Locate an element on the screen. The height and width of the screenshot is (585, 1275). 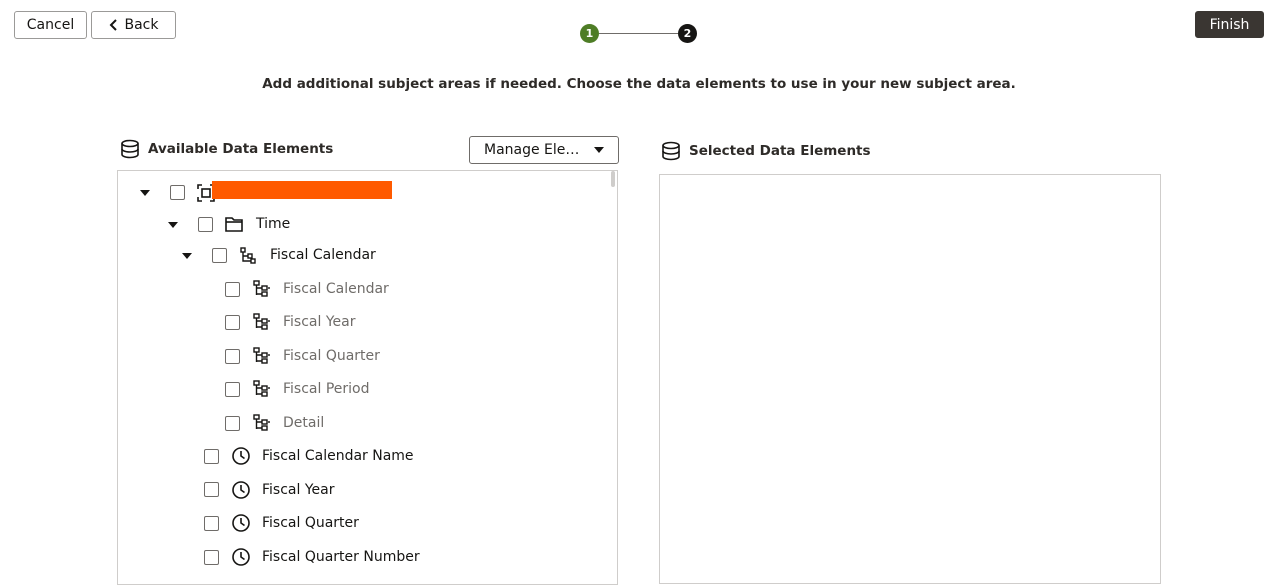
tree-item-label: Detail is located at coordinates (304, 423).